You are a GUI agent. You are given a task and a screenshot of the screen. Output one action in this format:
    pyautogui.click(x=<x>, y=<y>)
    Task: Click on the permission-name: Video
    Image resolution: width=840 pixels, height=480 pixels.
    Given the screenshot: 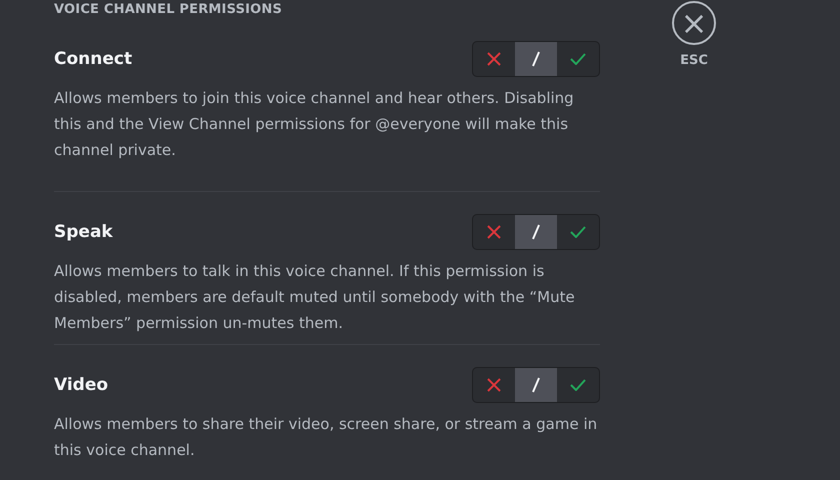 What is the action you would take?
    pyautogui.click(x=81, y=385)
    